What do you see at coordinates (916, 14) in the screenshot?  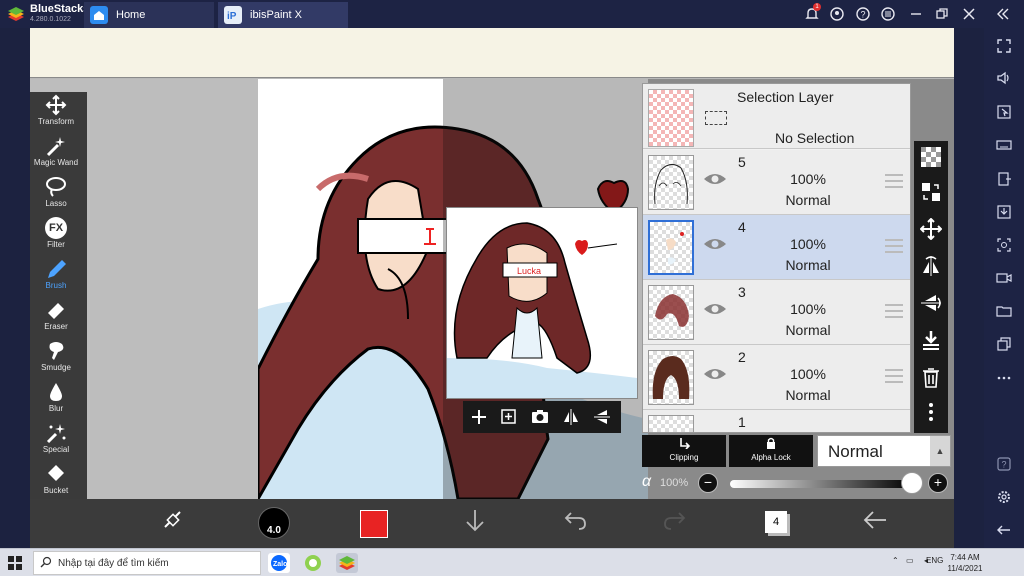 I see `minimize-icon` at bounding box center [916, 14].